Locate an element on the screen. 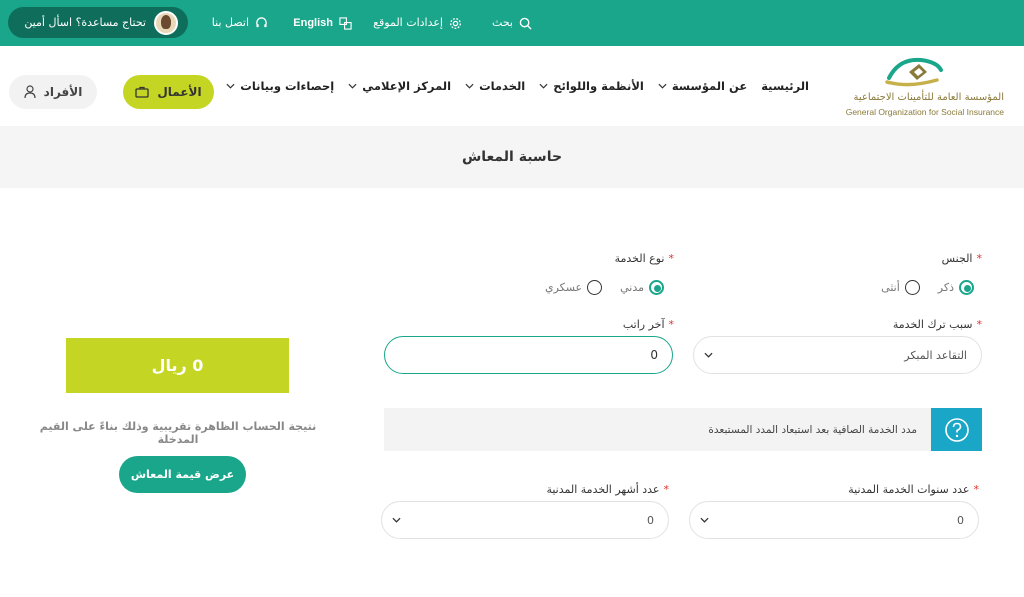 The image size is (1024, 597). contact-label: اتصل بنا is located at coordinates (230, 22).